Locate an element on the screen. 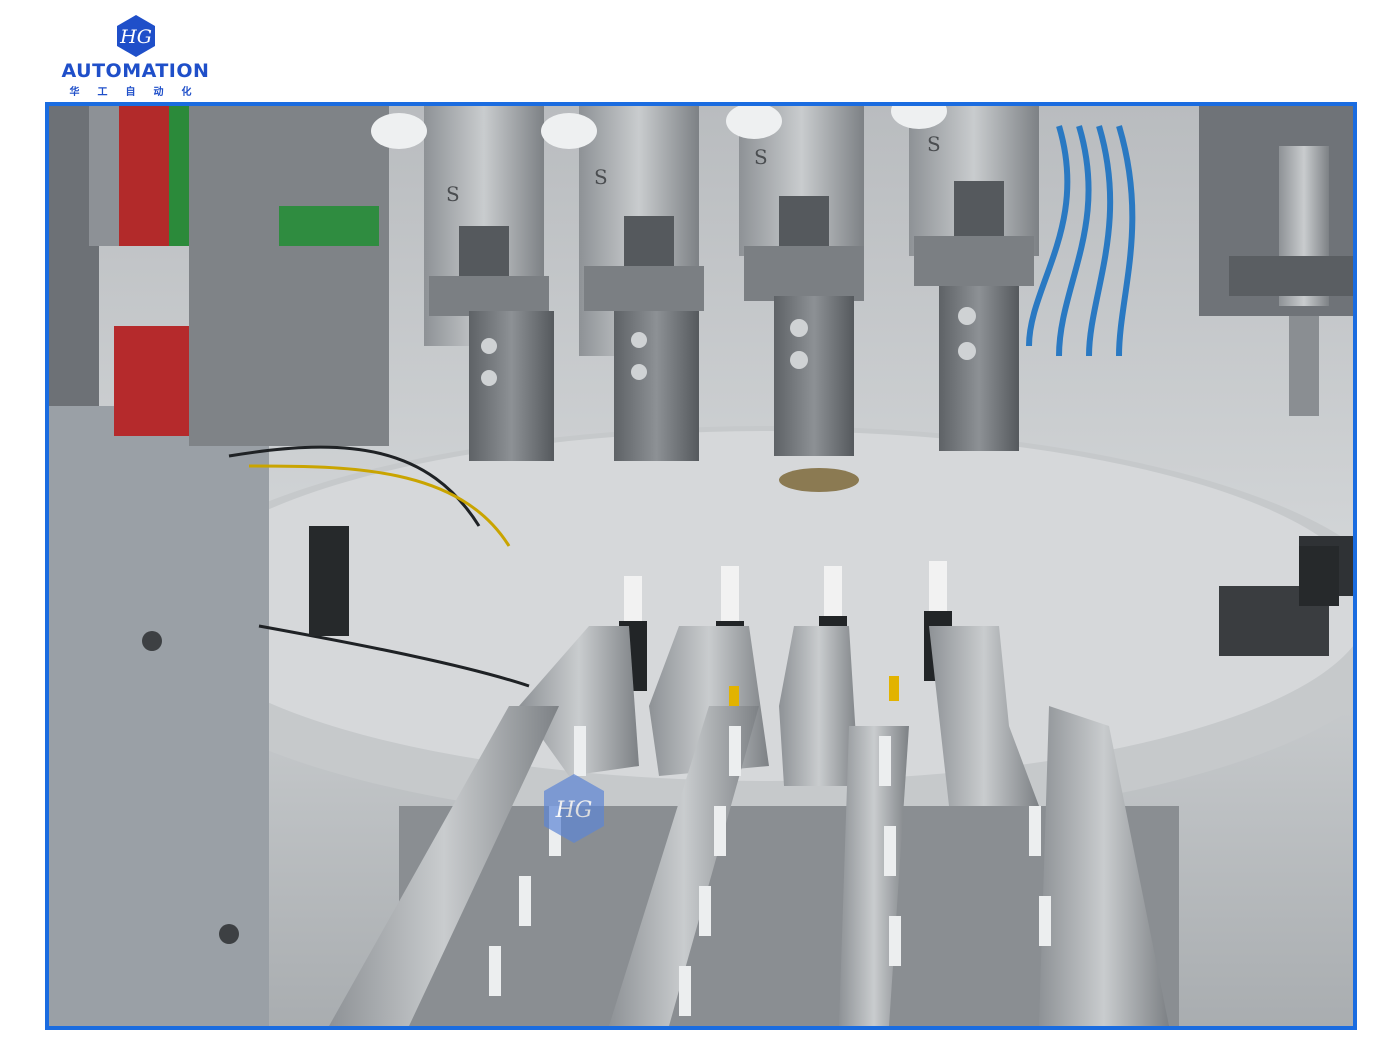 The width and height of the screenshot is (1400, 1050). logo-chinese-name: 华工自动化 is located at coordinates (139, 92).